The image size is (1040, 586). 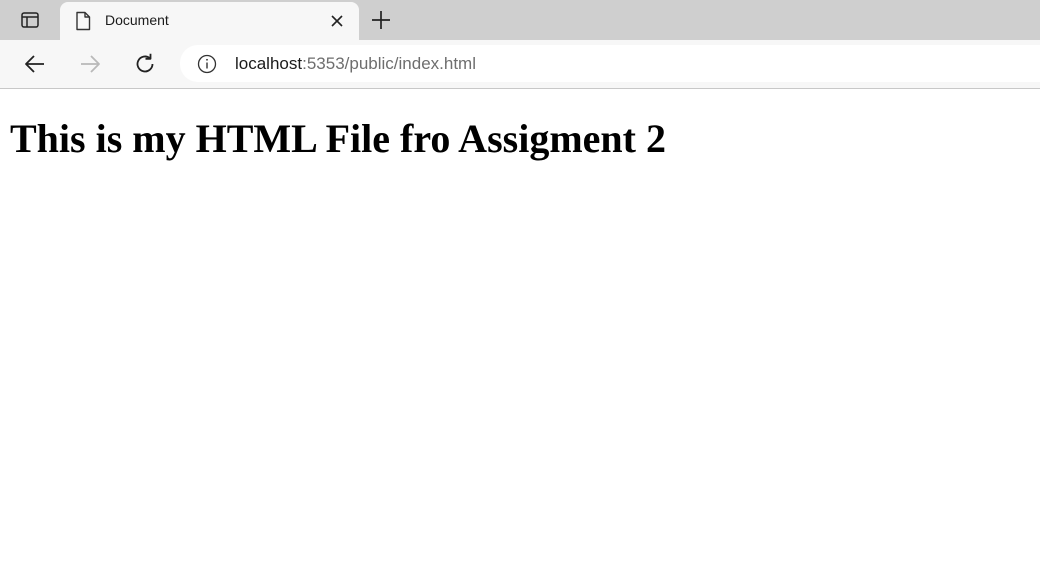 I want to click on url-text: localhost:5353/public/index.html, so click(x=355, y=64).